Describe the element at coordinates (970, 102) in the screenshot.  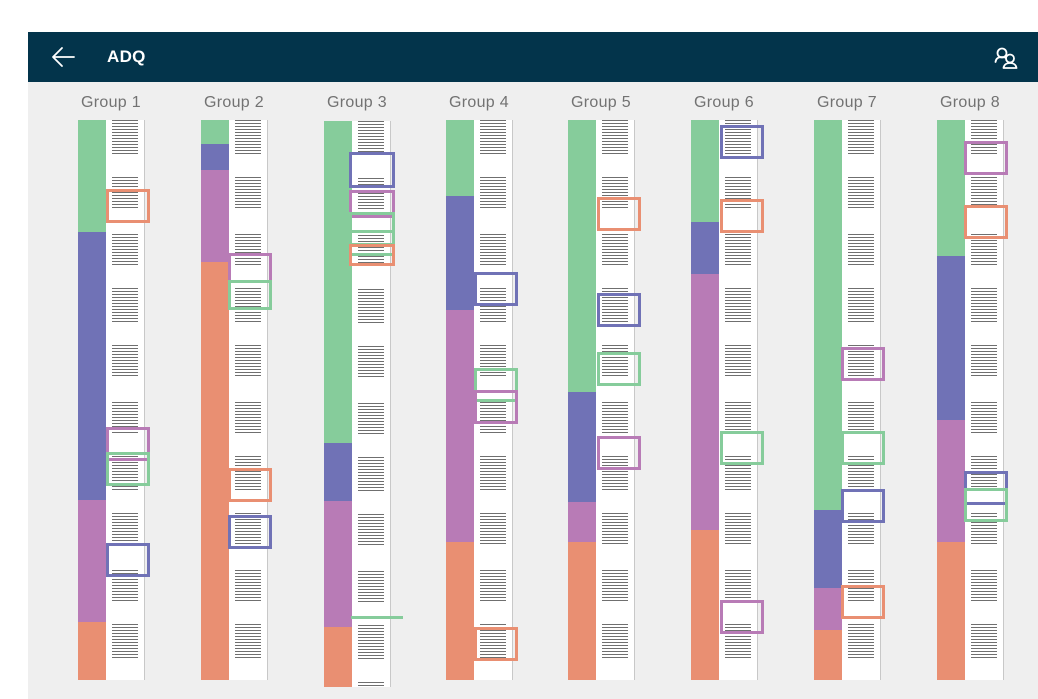
I see `group-label: Group 8` at that location.